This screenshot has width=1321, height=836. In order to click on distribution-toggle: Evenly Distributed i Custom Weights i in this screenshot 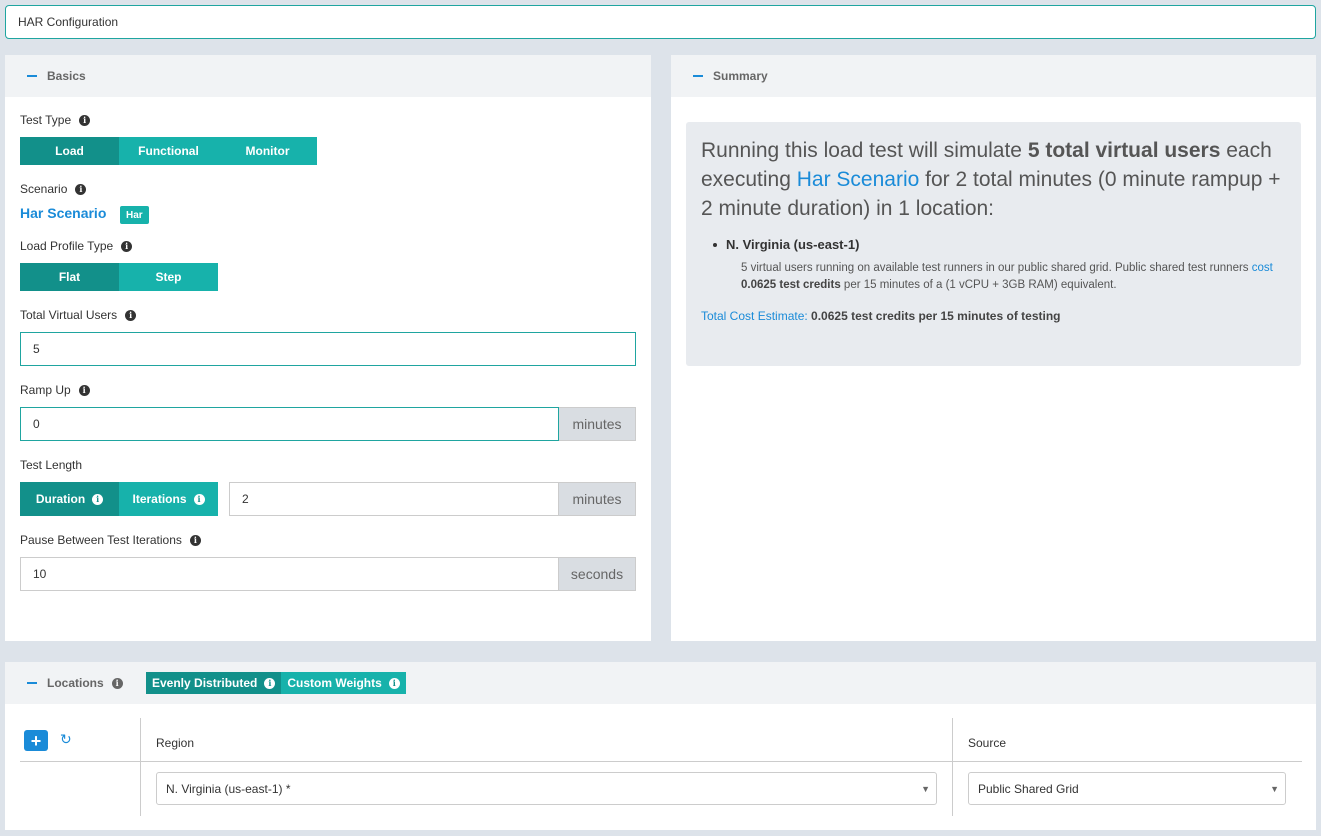, I will do `click(276, 683)`.